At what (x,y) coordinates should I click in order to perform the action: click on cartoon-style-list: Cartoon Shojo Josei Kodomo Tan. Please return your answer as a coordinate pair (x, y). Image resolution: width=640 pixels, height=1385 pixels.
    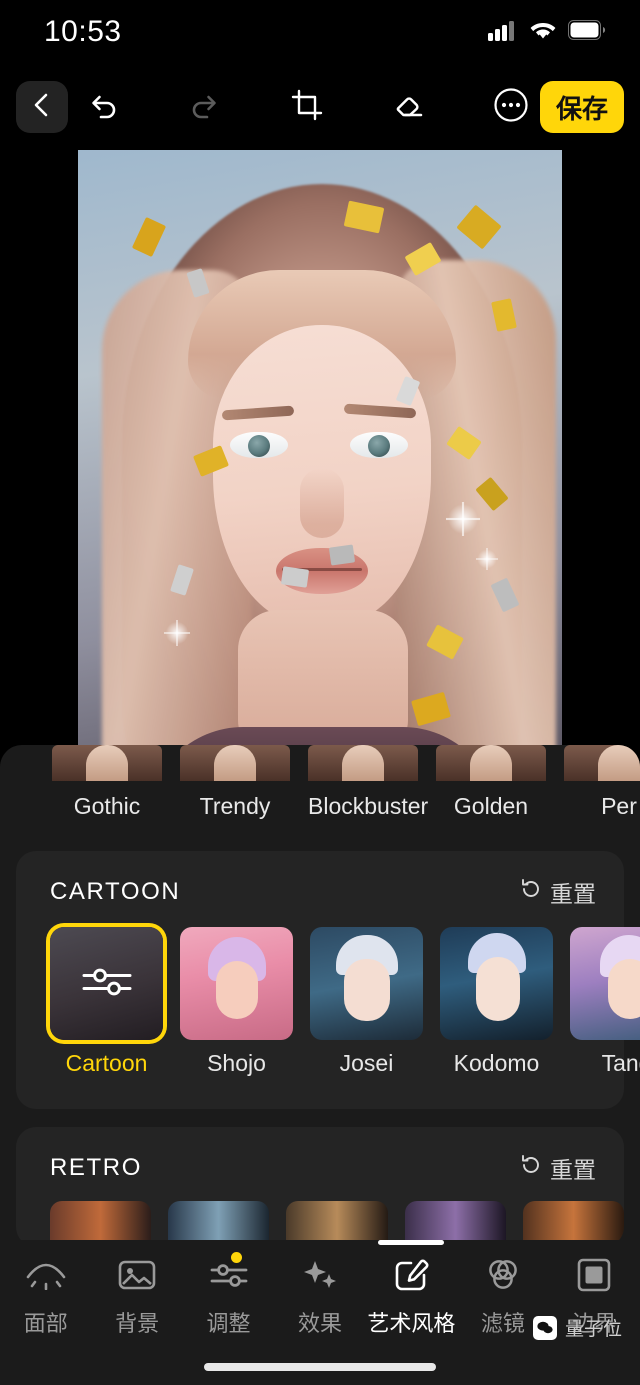
    Looking at the image, I should click on (328, 993).